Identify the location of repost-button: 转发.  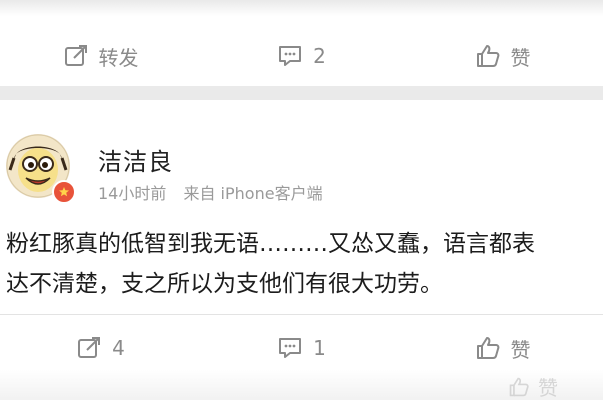
(100, 56).